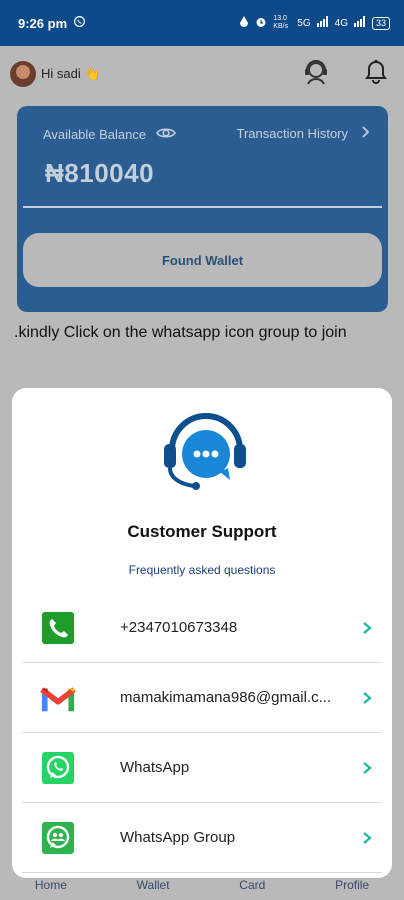 The image size is (404, 900). What do you see at coordinates (202, 23) in the screenshot?
I see `status-bar: 9:26 pm 13.0 KB/s 5G 4G 33` at bounding box center [202, 23].